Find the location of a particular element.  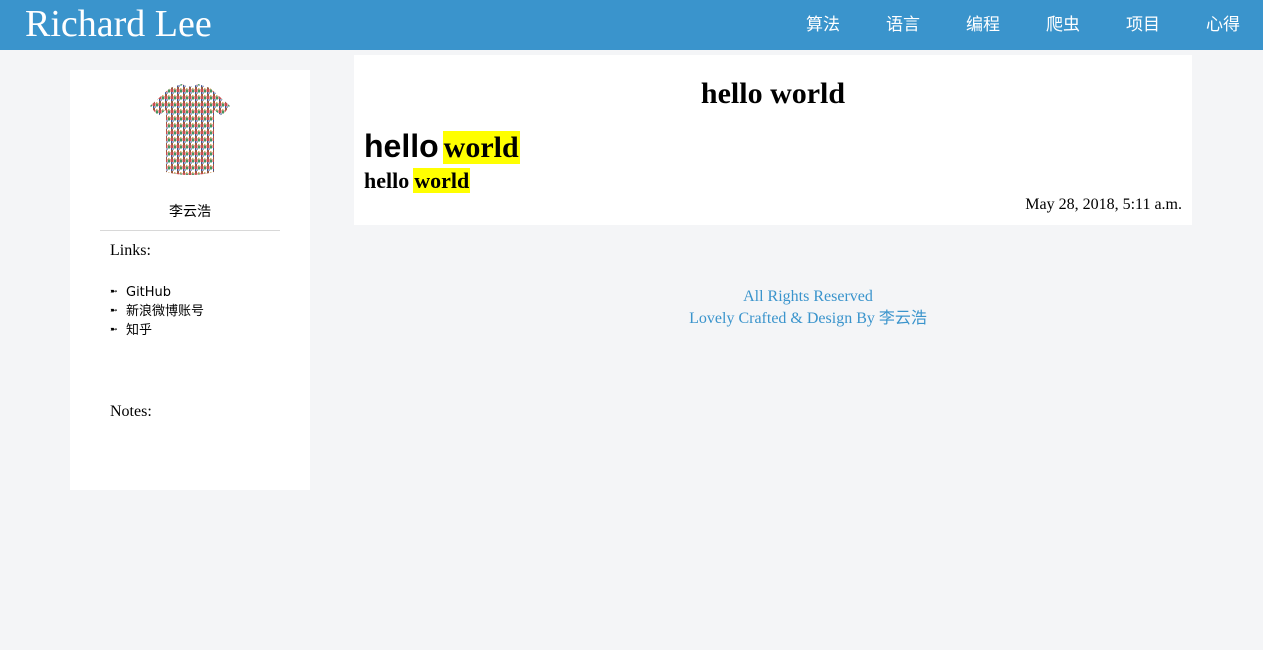

footer-rights: All Rights Reserved is located at coordinates (808, 296).